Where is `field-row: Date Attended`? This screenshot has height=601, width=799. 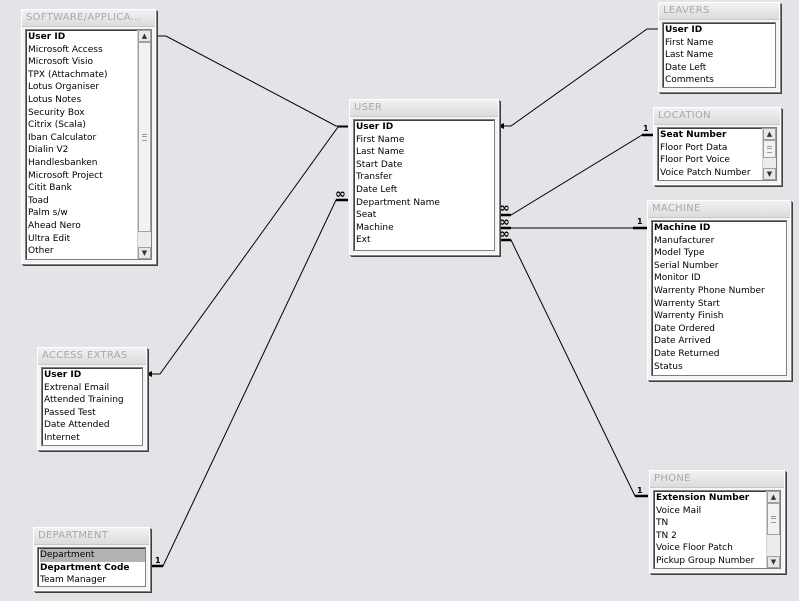 field-row: Date Attended is located at coordinates (93, 425).